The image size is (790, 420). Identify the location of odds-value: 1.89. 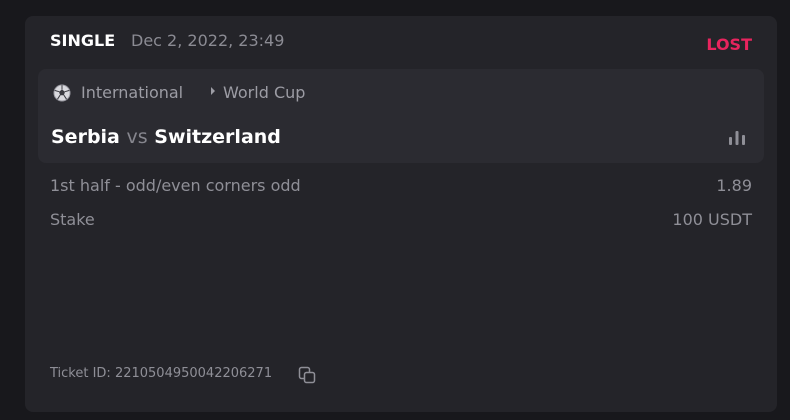
(734, 185).